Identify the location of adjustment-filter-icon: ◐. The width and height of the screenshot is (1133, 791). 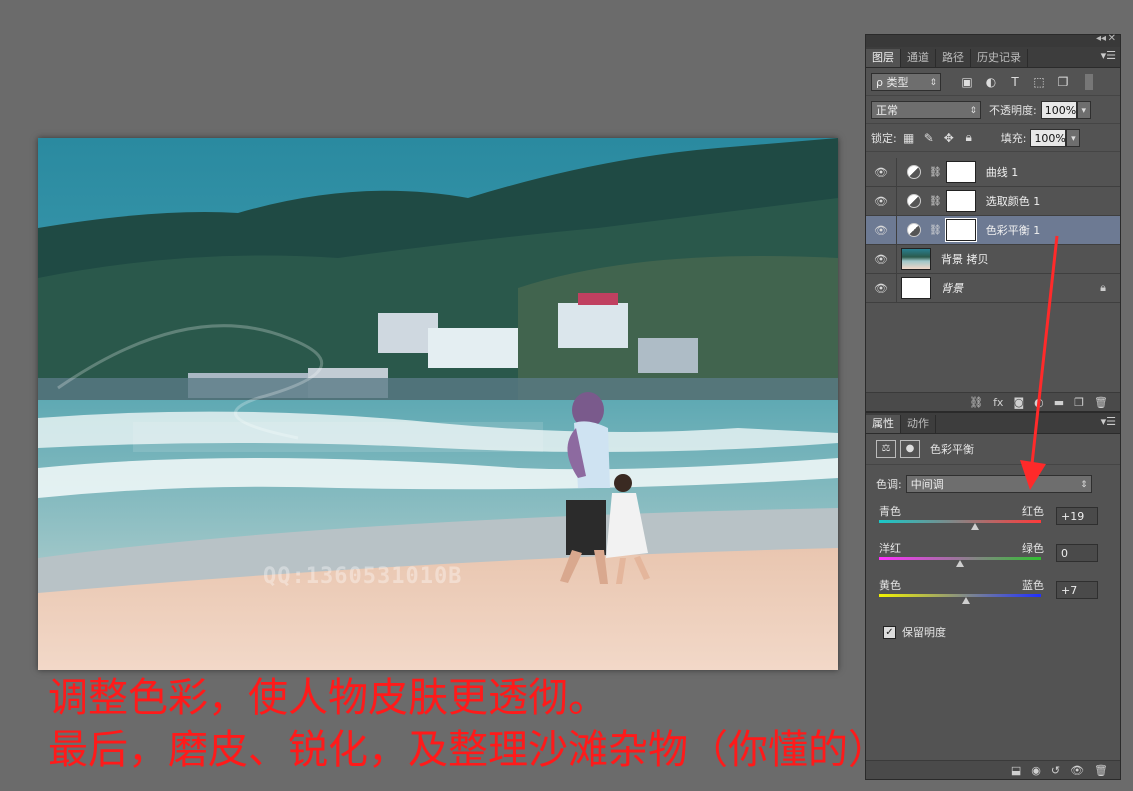
(991, 82).